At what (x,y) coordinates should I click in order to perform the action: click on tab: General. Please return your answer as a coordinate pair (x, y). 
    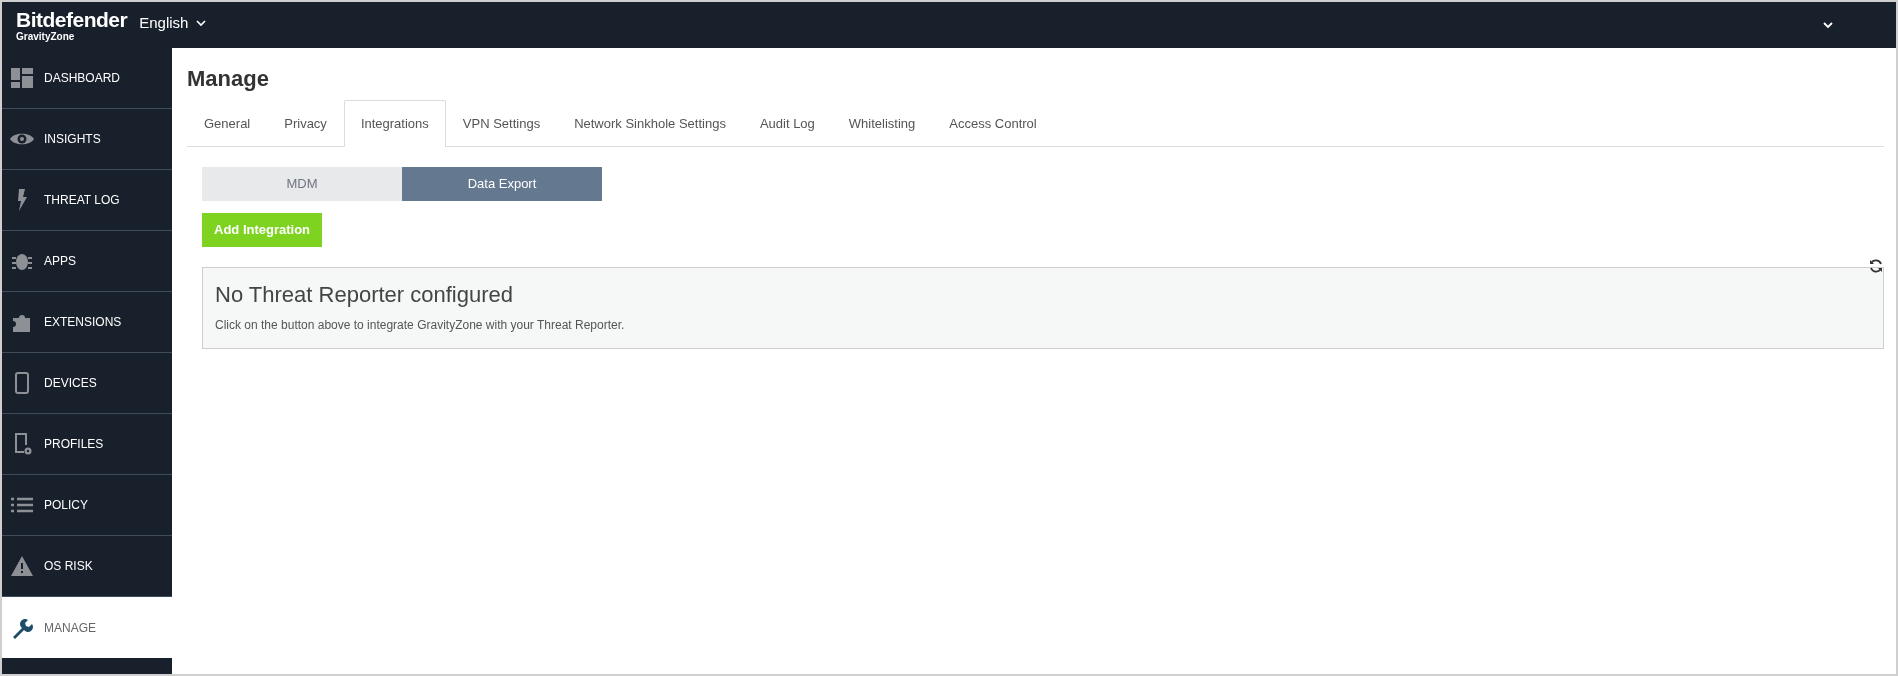
    Looking at the image, I should click on (227, 123).